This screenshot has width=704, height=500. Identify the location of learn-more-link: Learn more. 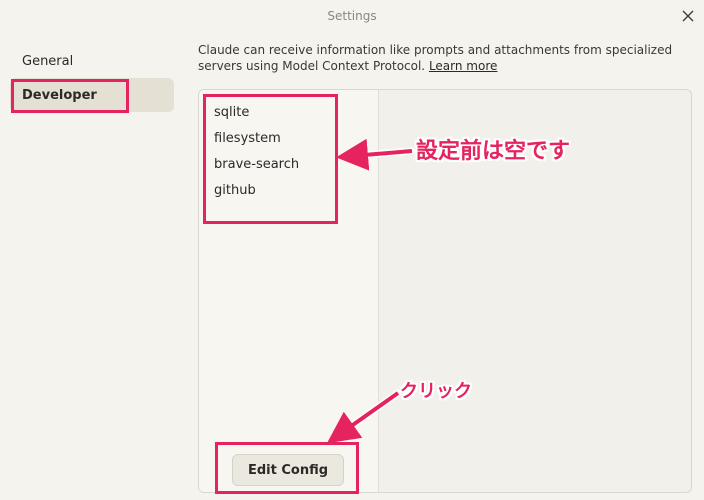
(463, 66).